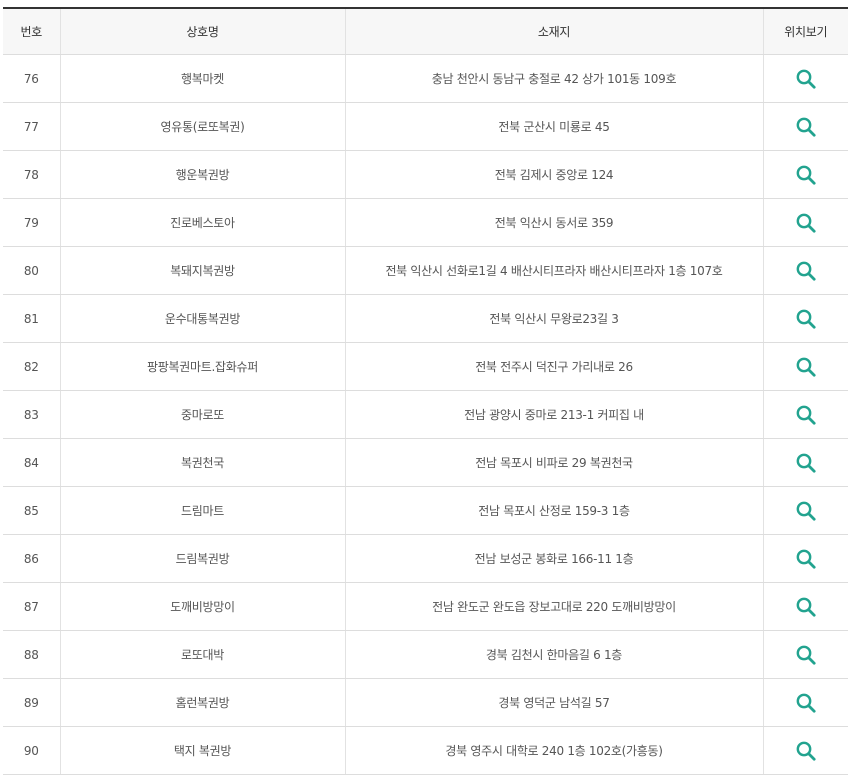 This screenshot has width=851, height=779. Describe the element at coordinates (32, 222) in the screenshot. I see `row-number: 79` at that location.